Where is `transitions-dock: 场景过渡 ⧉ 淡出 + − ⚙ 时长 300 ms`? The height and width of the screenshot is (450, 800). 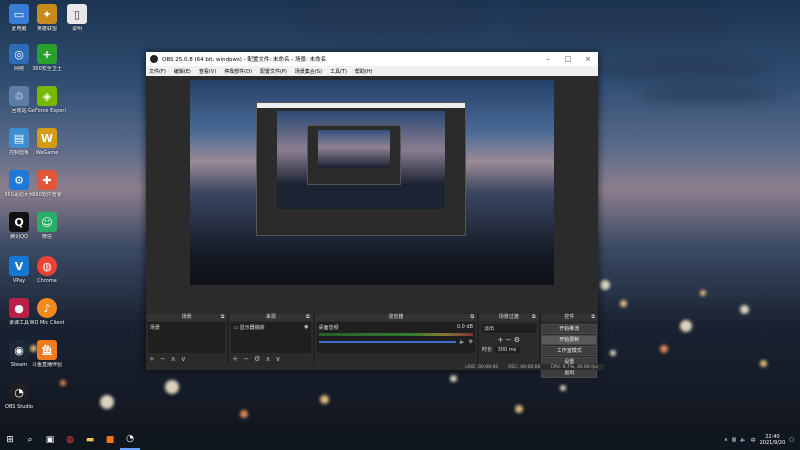 transitions-dock: 场景过渡 ⧉ 淡出 + − ⚙ 时长 300 ms is located at coordinates (509, 339).